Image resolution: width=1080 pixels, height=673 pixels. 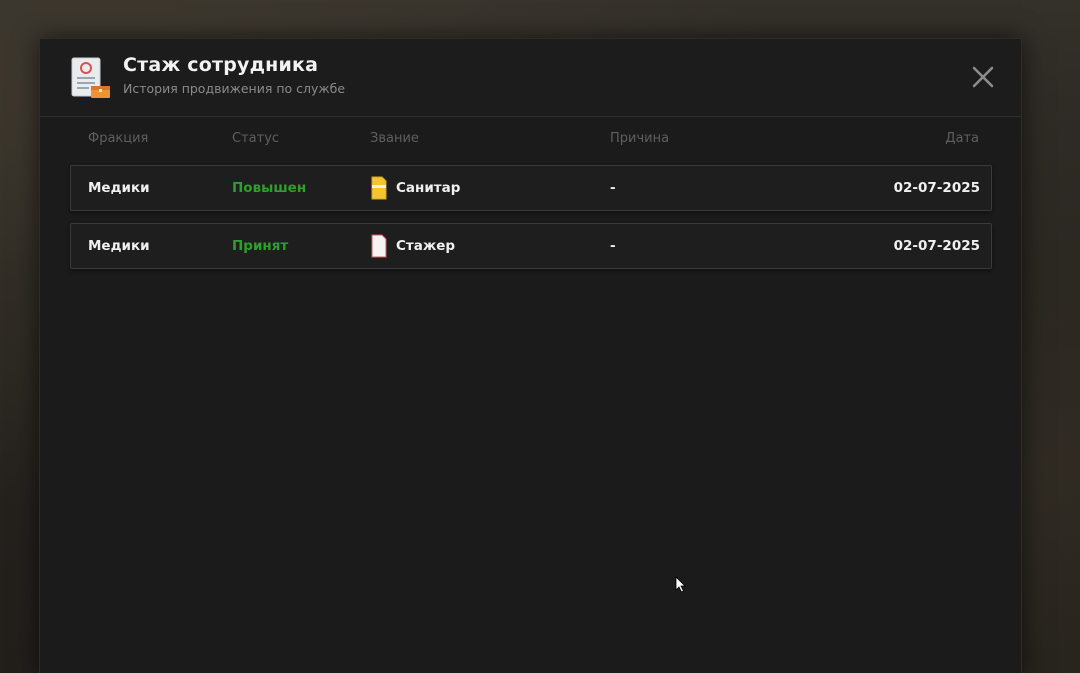 I want to click on row-status: Принят, so click(x=260, y=246).